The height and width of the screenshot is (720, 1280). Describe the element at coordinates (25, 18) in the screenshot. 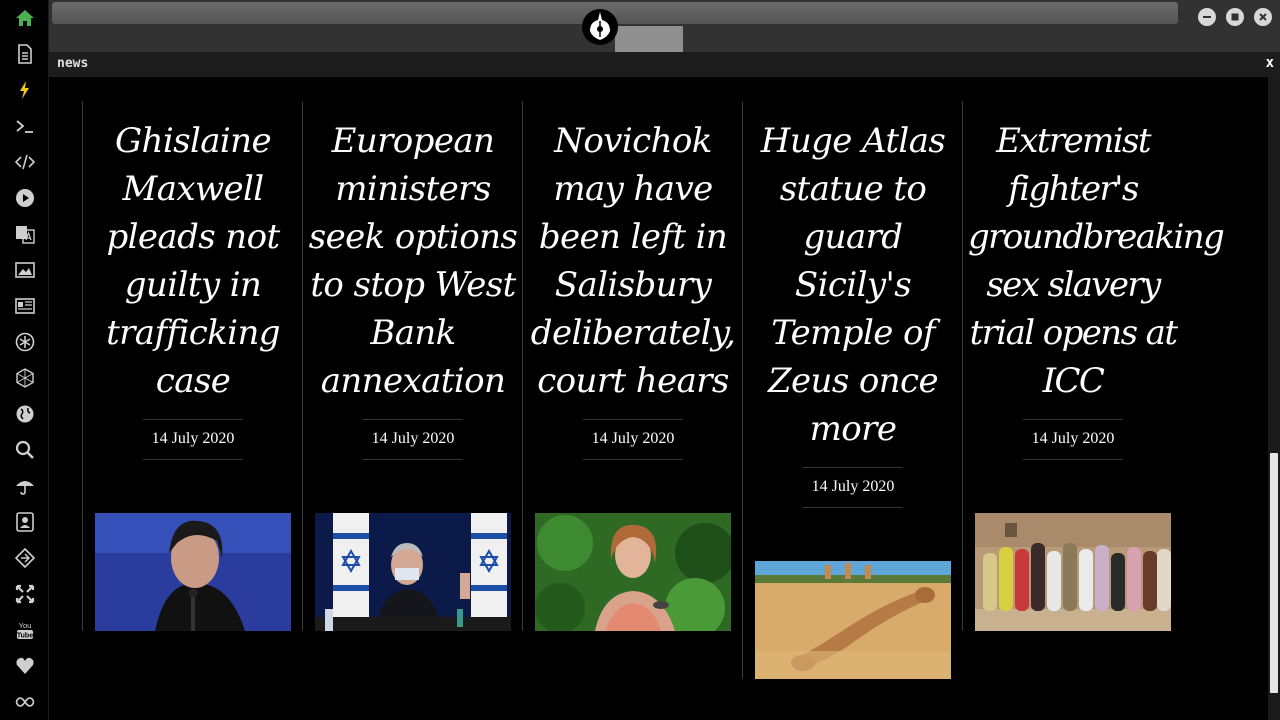

I see `home-icon` at that location.